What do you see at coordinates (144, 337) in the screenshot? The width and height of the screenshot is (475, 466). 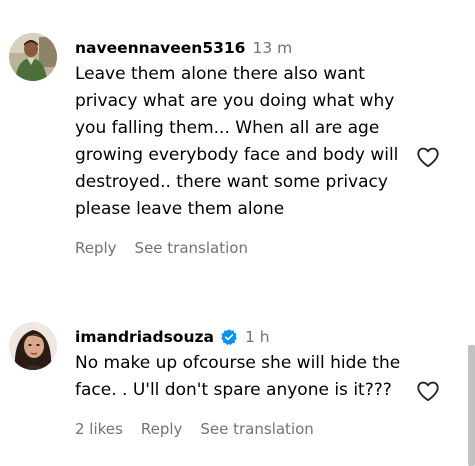 I see `comment-username: imandriadsouza` at bounding box center [144, 337].